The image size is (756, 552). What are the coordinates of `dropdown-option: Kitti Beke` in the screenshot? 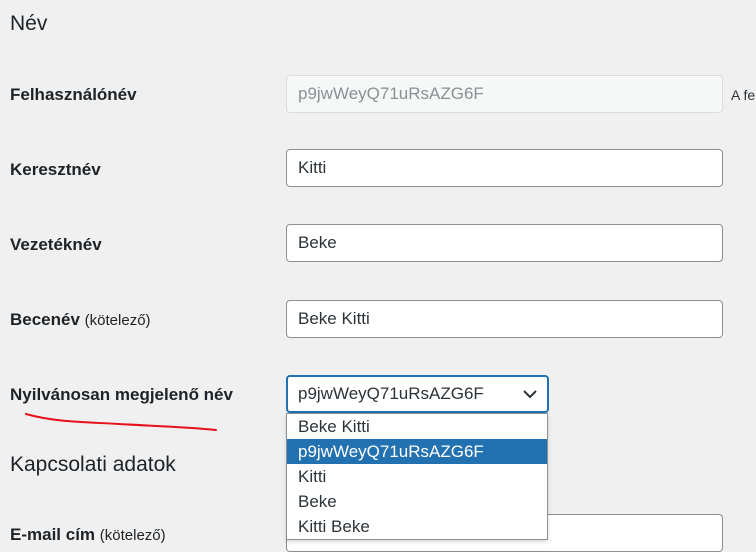 It's located at (417, 526).